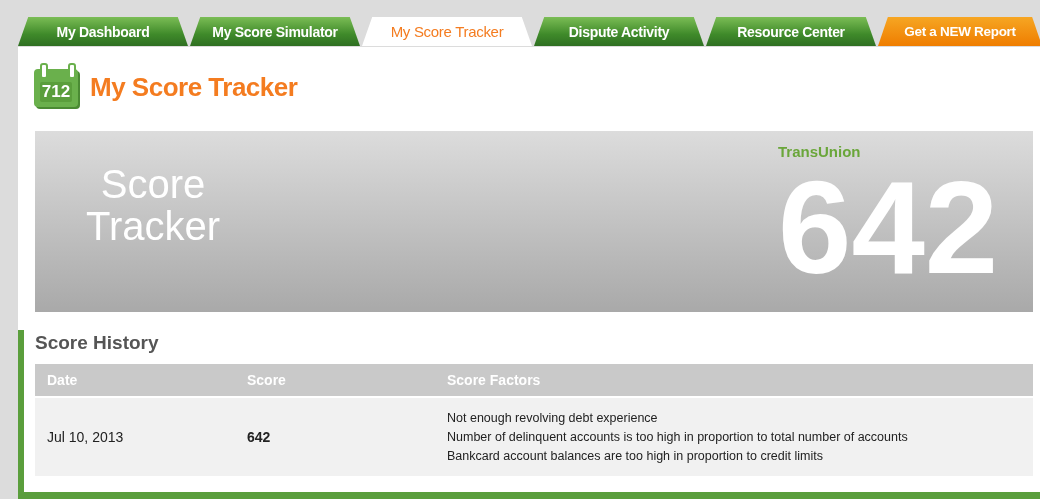 The image size is (1040, 499). Describe the element at coordinates (97, 343) in the screenshot. I see `section-title: Score History` at that location.